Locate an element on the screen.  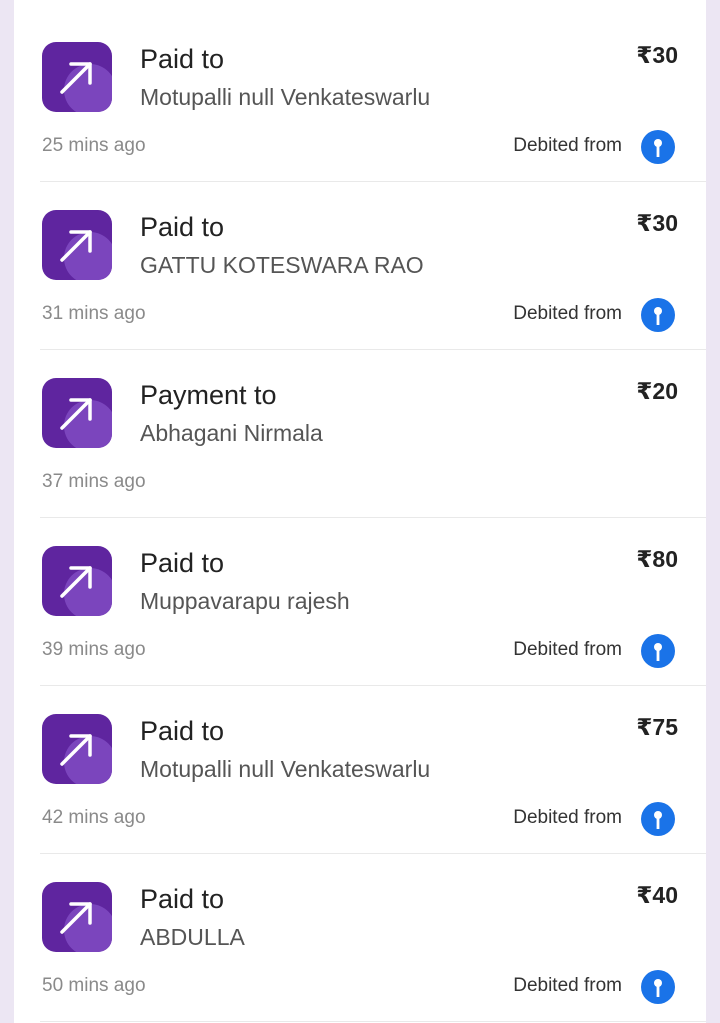
transaction-time: 37 mins ago is located at coordinates (94, 481).